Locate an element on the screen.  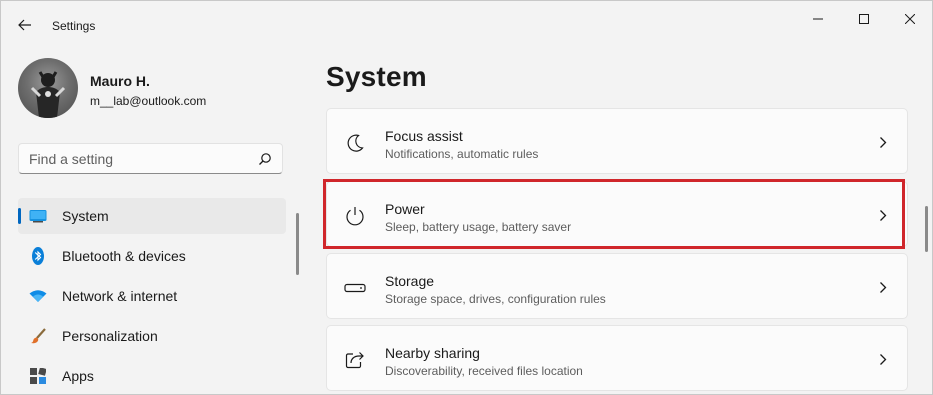
sidebar-item-personalization: Personalization is located at coordinates (152, 336).